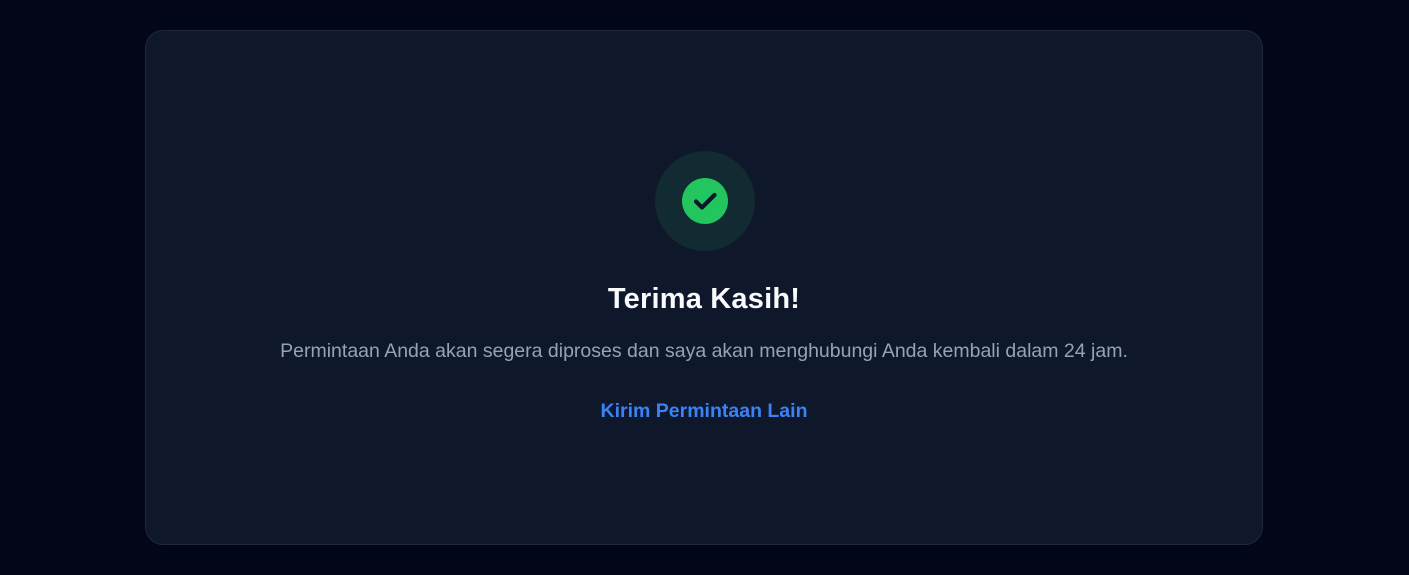 The height and width of the screenshot is (575, 1409). I want to click on success-icon-badge, so click(705, 201).